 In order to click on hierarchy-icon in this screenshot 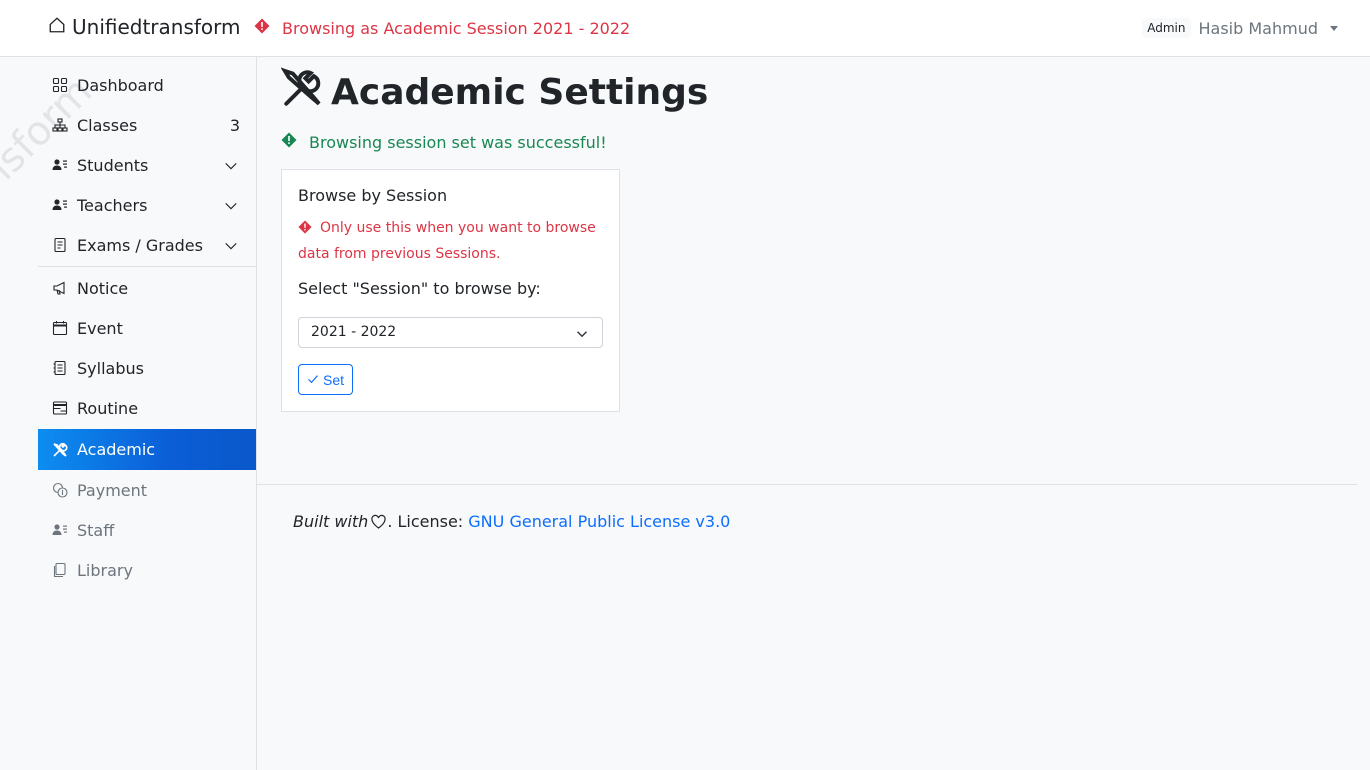, I will do `click(60, 125)`.